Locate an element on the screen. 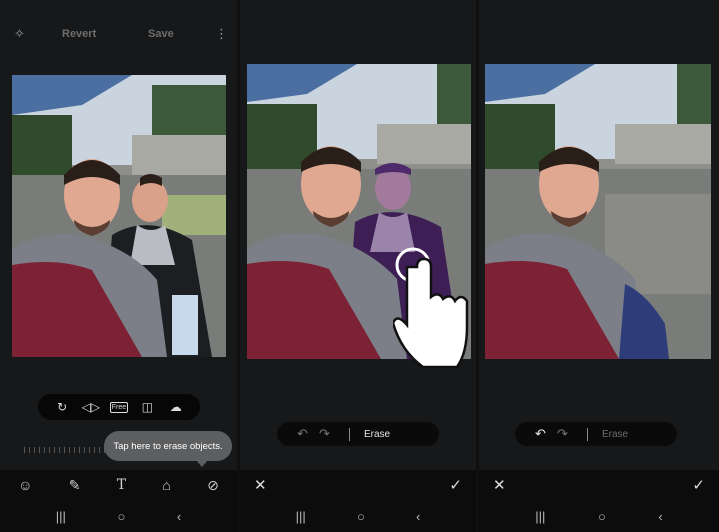 The height and width of the screenshot is (532, 719). object-eraser-icon: ⊘ is located at coordinates (213, 485).